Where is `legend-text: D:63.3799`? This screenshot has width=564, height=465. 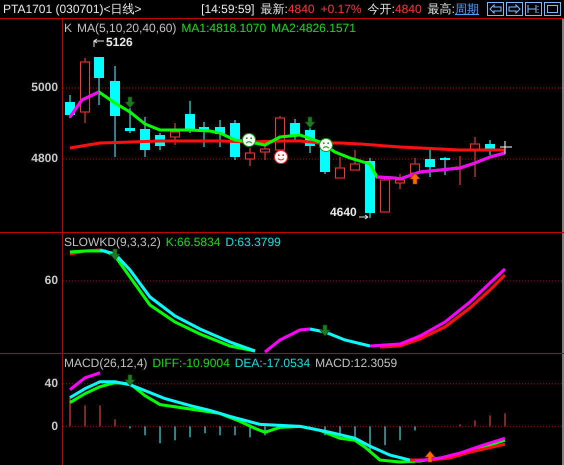
legend-text: D:63.3799 is located at coordinates (253, 242).